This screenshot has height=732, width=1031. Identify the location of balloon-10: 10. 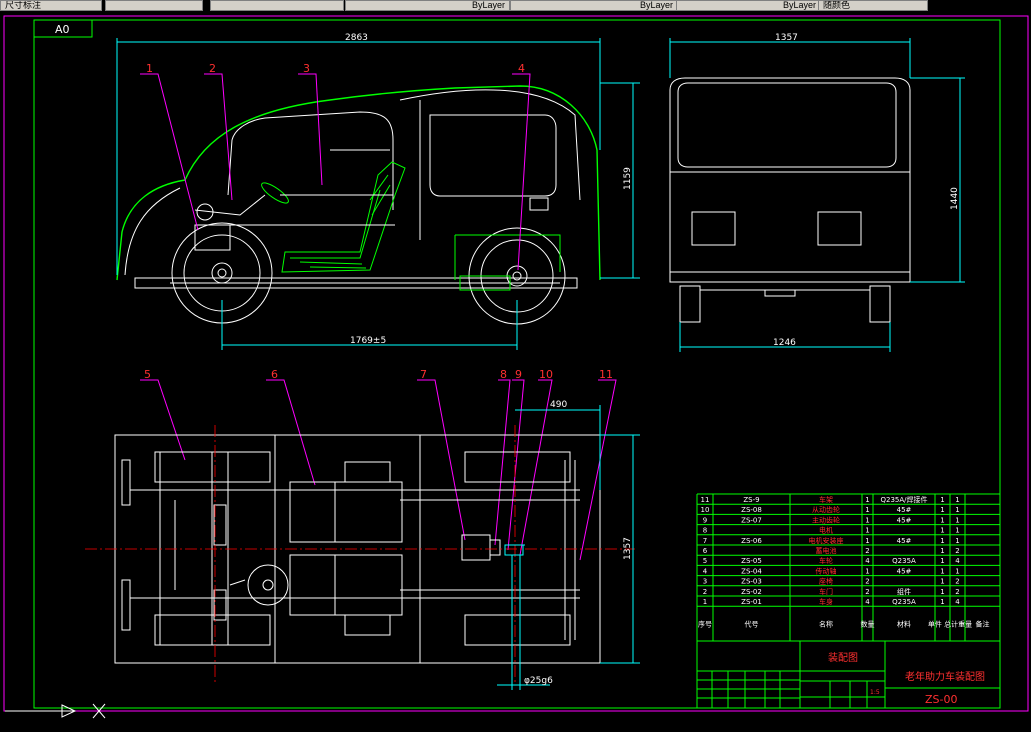
(546, 374).